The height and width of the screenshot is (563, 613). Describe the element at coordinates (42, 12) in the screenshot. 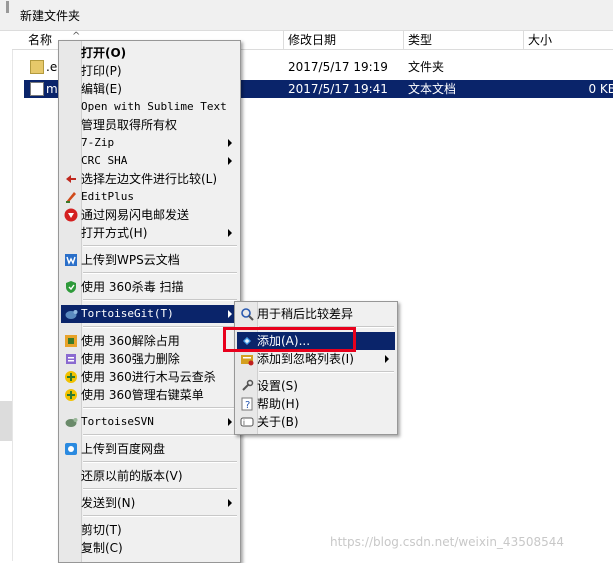

I see `new-folder-button: 新建文件夹` at that location.